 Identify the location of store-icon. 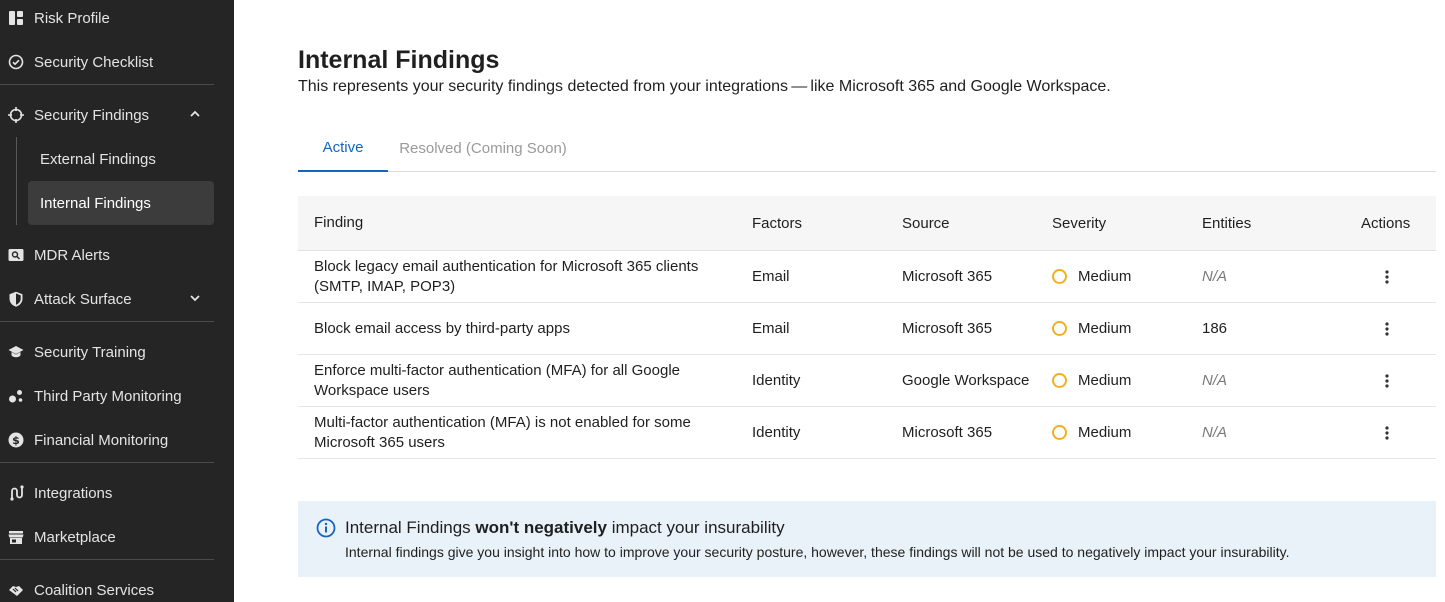
(16, 537).